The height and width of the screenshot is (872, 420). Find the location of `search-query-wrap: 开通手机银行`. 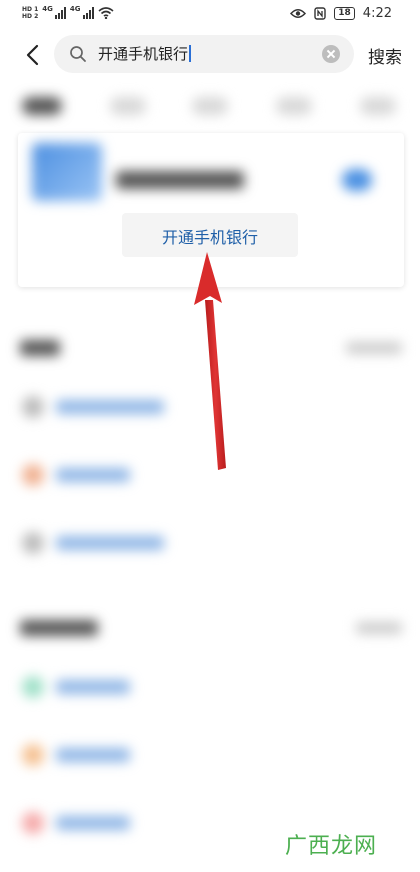

search-query-wrap: 开通手机银行 is located at coordinates (145, 54).